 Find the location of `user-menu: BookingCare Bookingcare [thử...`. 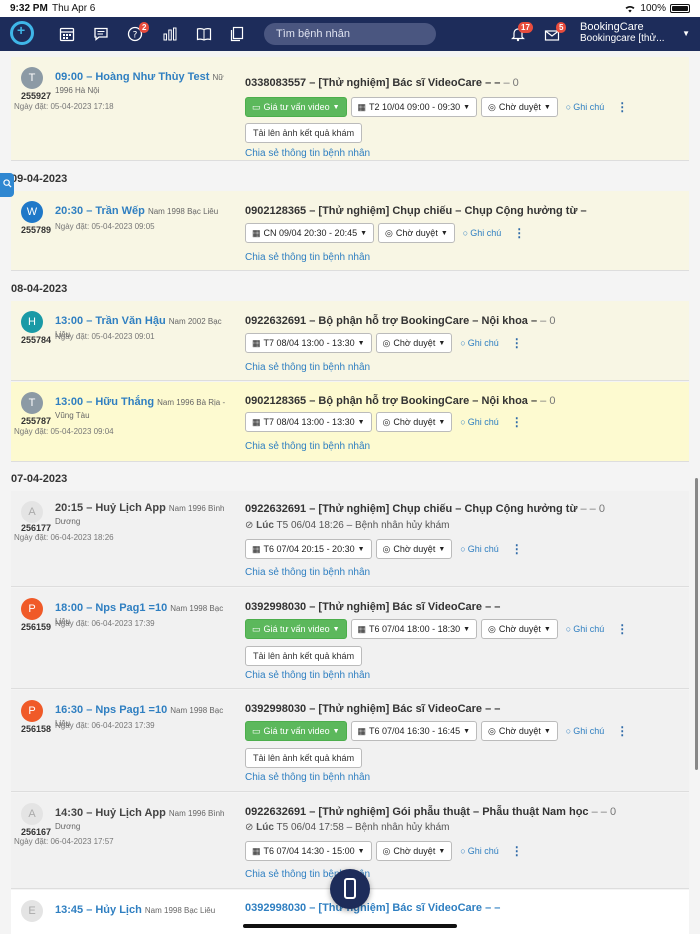

user-menu: BookingCare Bookingcare [thử... is located at coordinates (622, 33).